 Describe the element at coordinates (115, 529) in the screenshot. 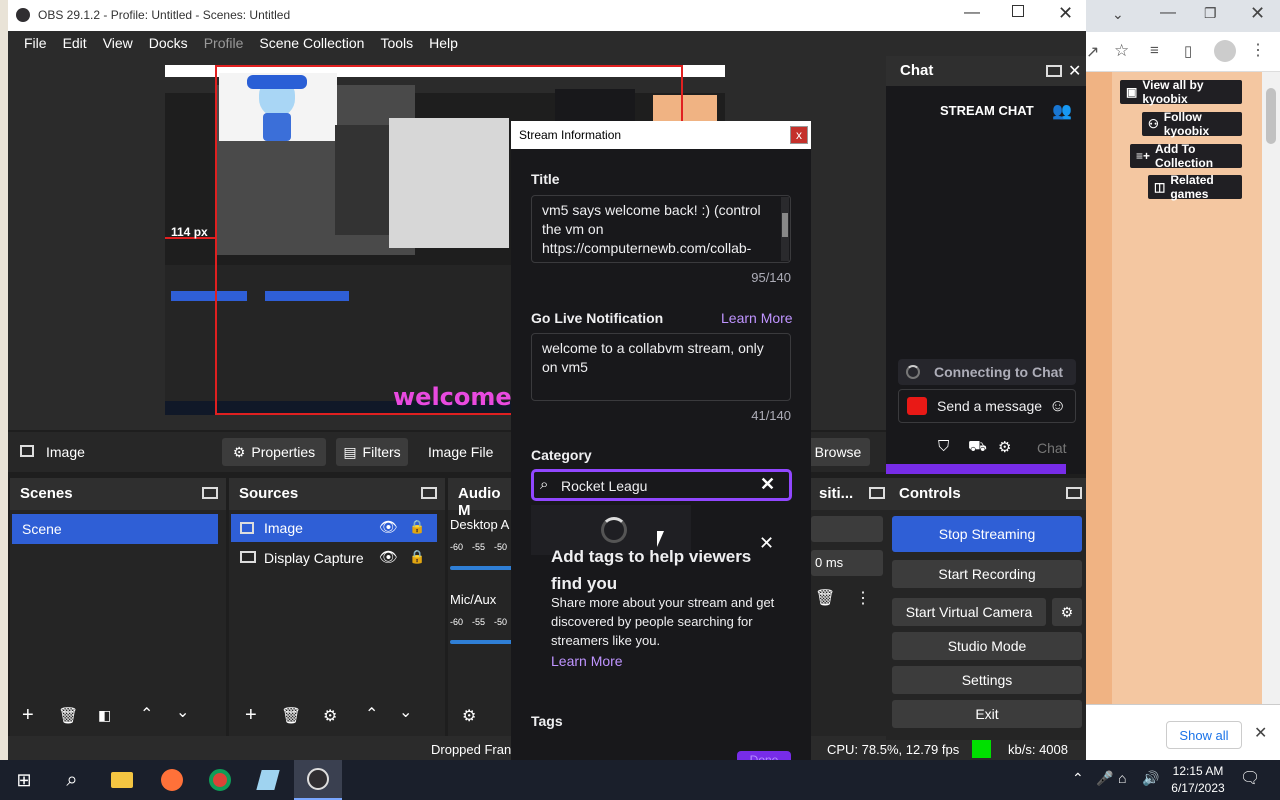

I see `scene-item: Scene` at that location.